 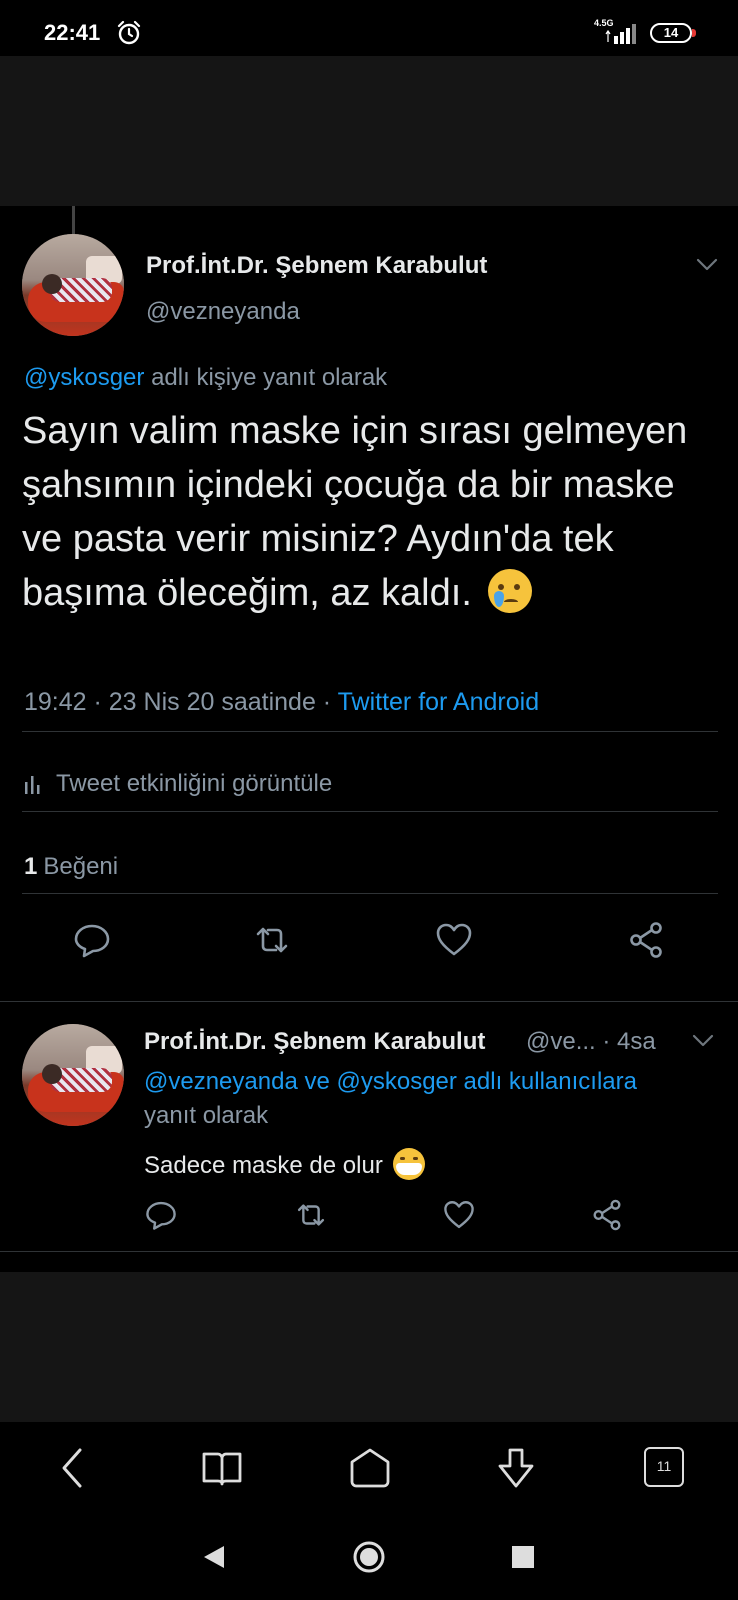 I want to click on top-overlay-panel, so click(x=369, y=131).